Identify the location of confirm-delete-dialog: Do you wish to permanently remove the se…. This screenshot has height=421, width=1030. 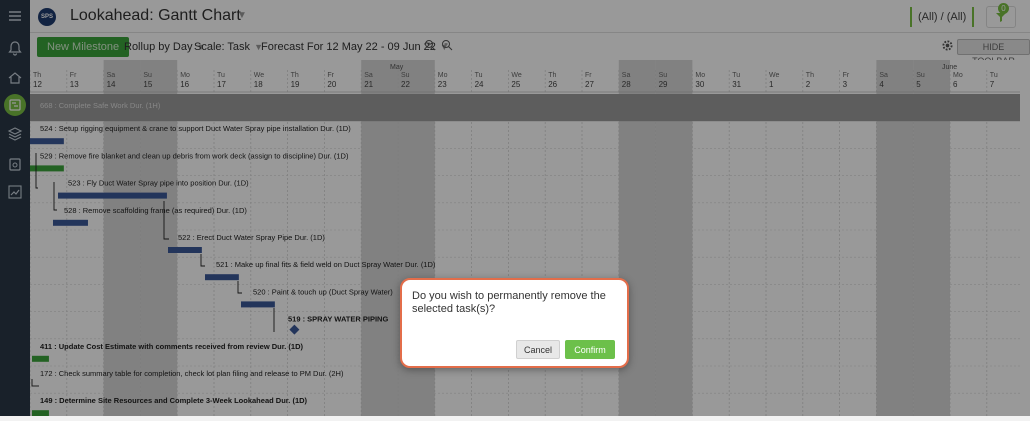
(514, 323).